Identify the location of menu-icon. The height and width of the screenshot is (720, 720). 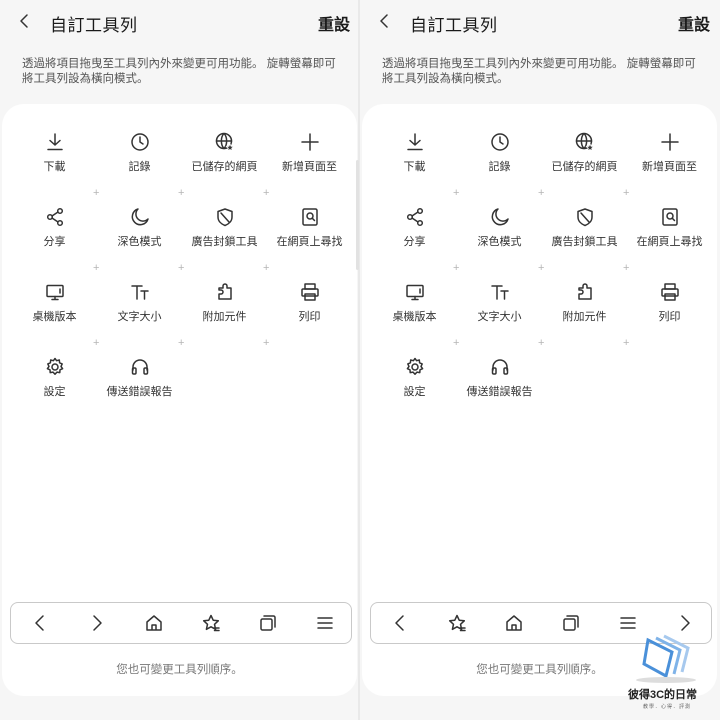
(325, 623).